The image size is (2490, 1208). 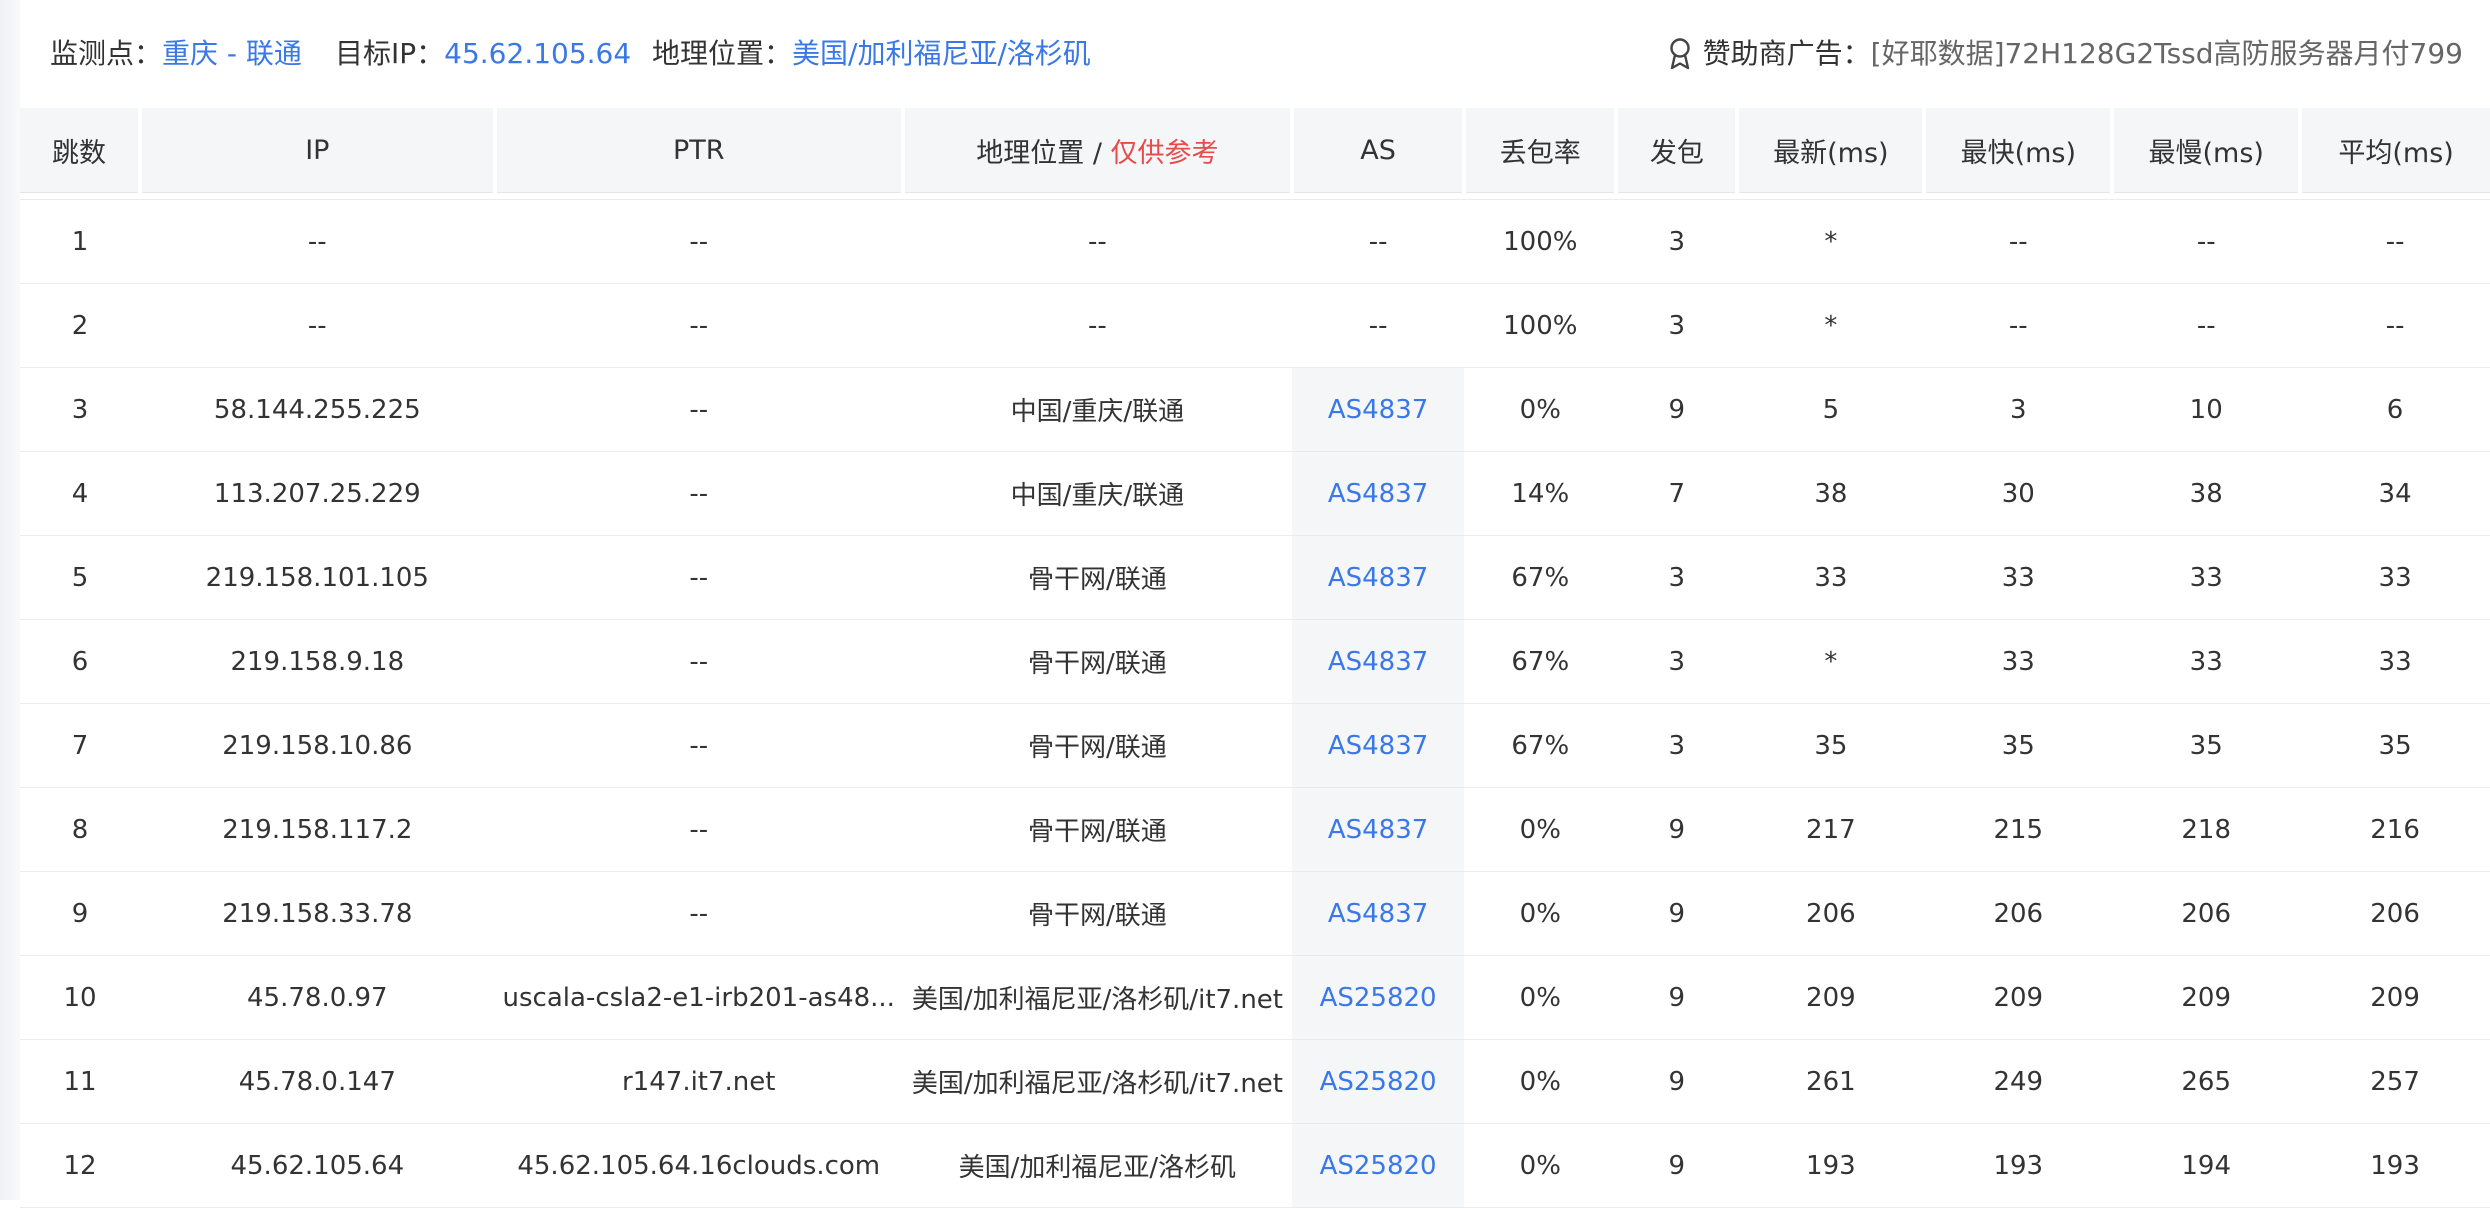 I want to click on col-header-avg: 平均(ms), so click(x=2395, y=150).